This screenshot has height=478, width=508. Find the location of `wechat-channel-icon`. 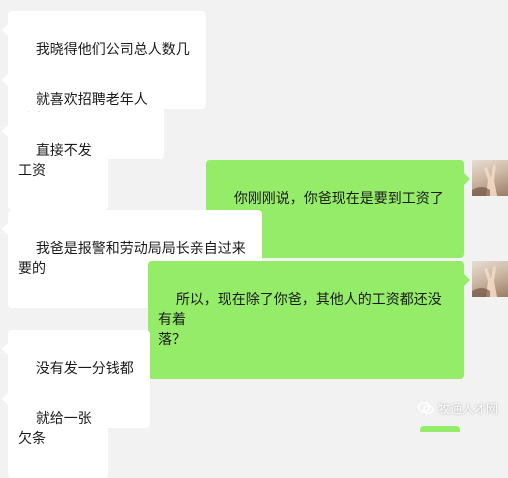

wechat-channel-icon is located at coordinates (426, 407).